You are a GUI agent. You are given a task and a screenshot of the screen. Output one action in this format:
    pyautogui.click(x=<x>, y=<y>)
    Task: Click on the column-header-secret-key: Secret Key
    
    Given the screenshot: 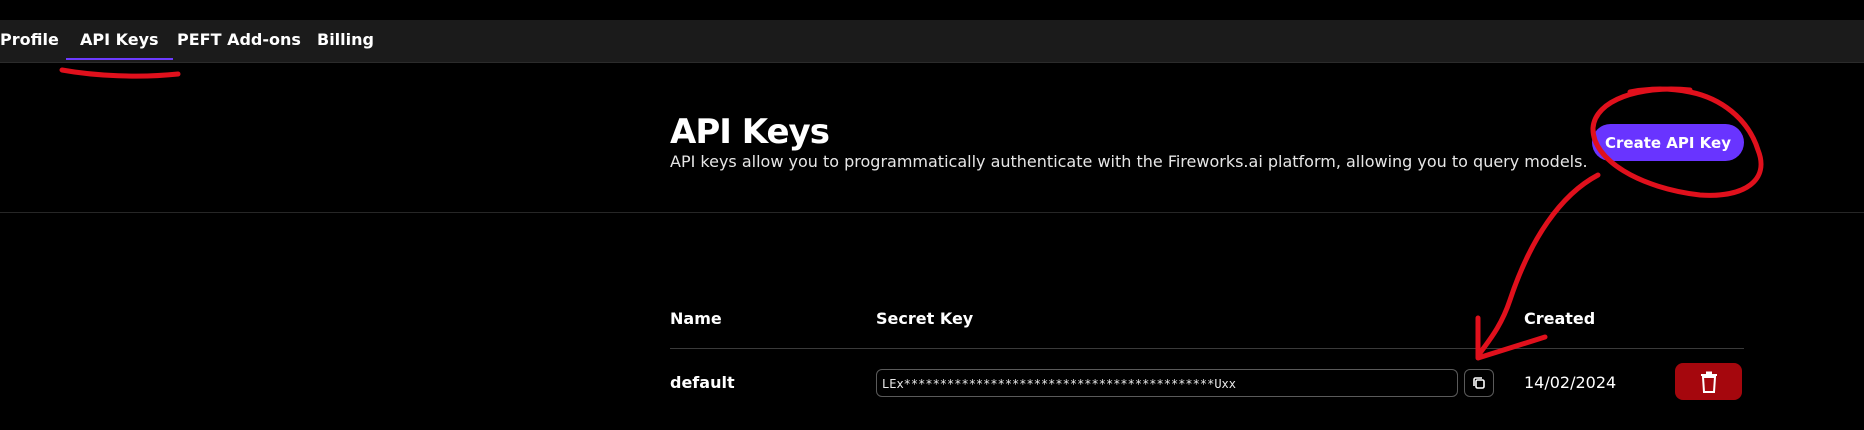 What is the action you would take?
    pyautogui.click(x=925, y=318)
    